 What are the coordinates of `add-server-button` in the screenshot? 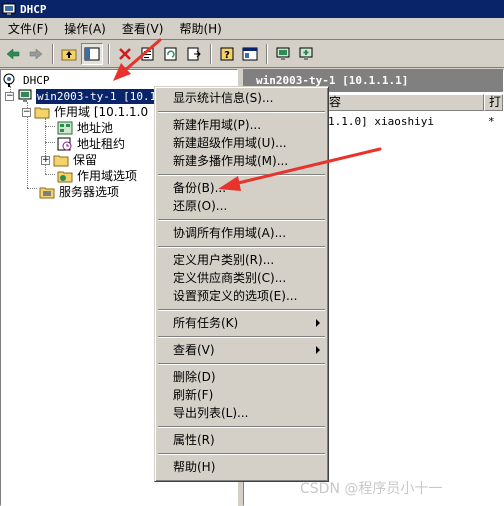 It's located at (306, 54).